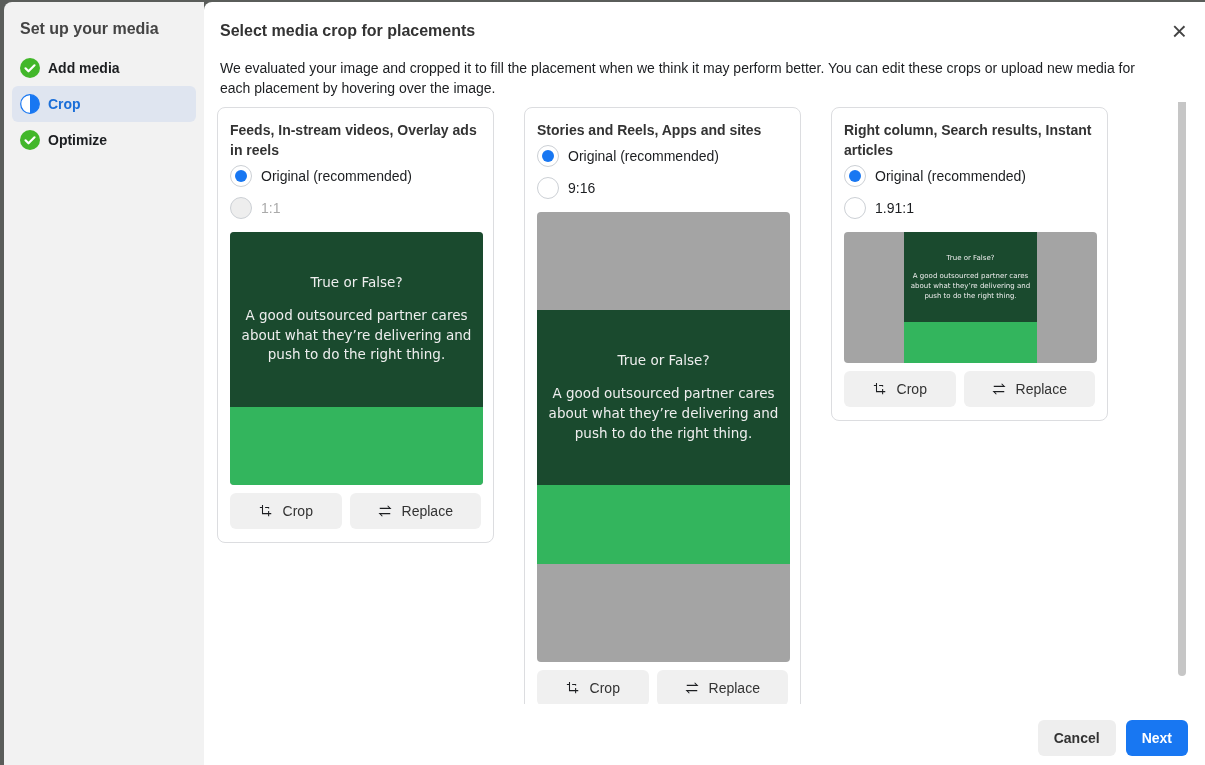 The image size is (1205, 765). Describe the element at coordinates (678, 78) in the screenshot. I see `dialog-description: We evaluated your image and cropped it to fill the placement when we think it may perform better. You can edit these crops or upload new media for each placement by hovering over the image.` at that location.